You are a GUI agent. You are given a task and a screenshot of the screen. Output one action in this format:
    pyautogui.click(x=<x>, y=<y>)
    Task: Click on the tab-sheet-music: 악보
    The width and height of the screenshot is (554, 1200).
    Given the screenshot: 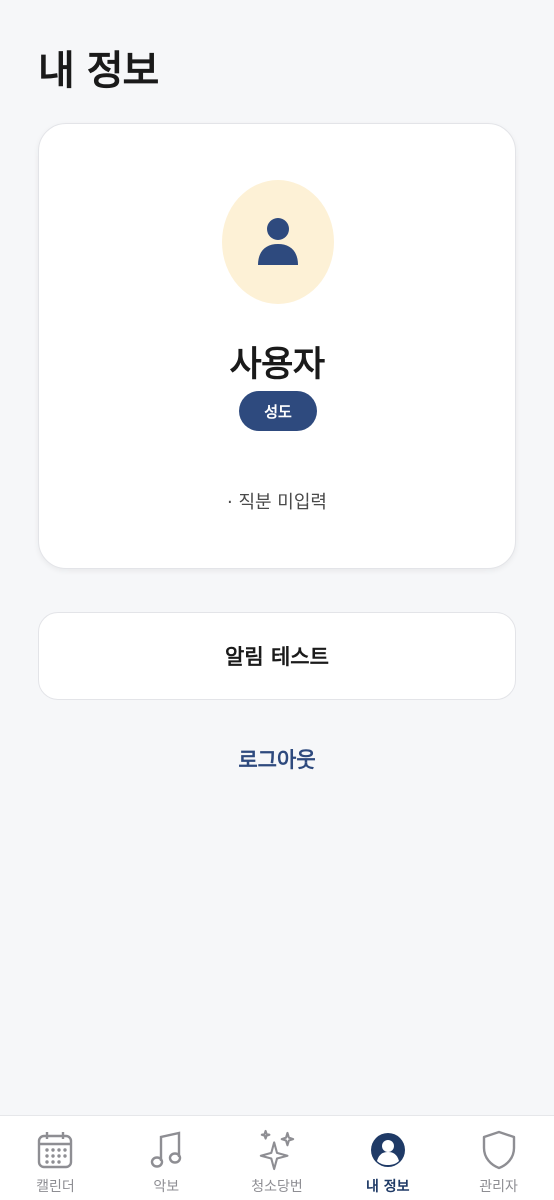 What is the action you would take?
    pyautogui.click(x=166, y=1158)
    